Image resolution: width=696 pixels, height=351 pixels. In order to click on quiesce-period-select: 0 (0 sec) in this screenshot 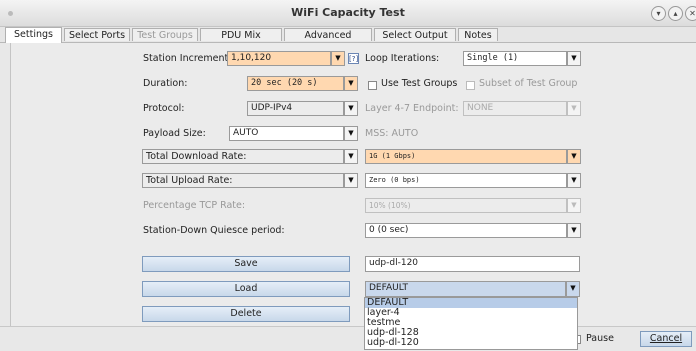, I will do `click(466, 230)`.